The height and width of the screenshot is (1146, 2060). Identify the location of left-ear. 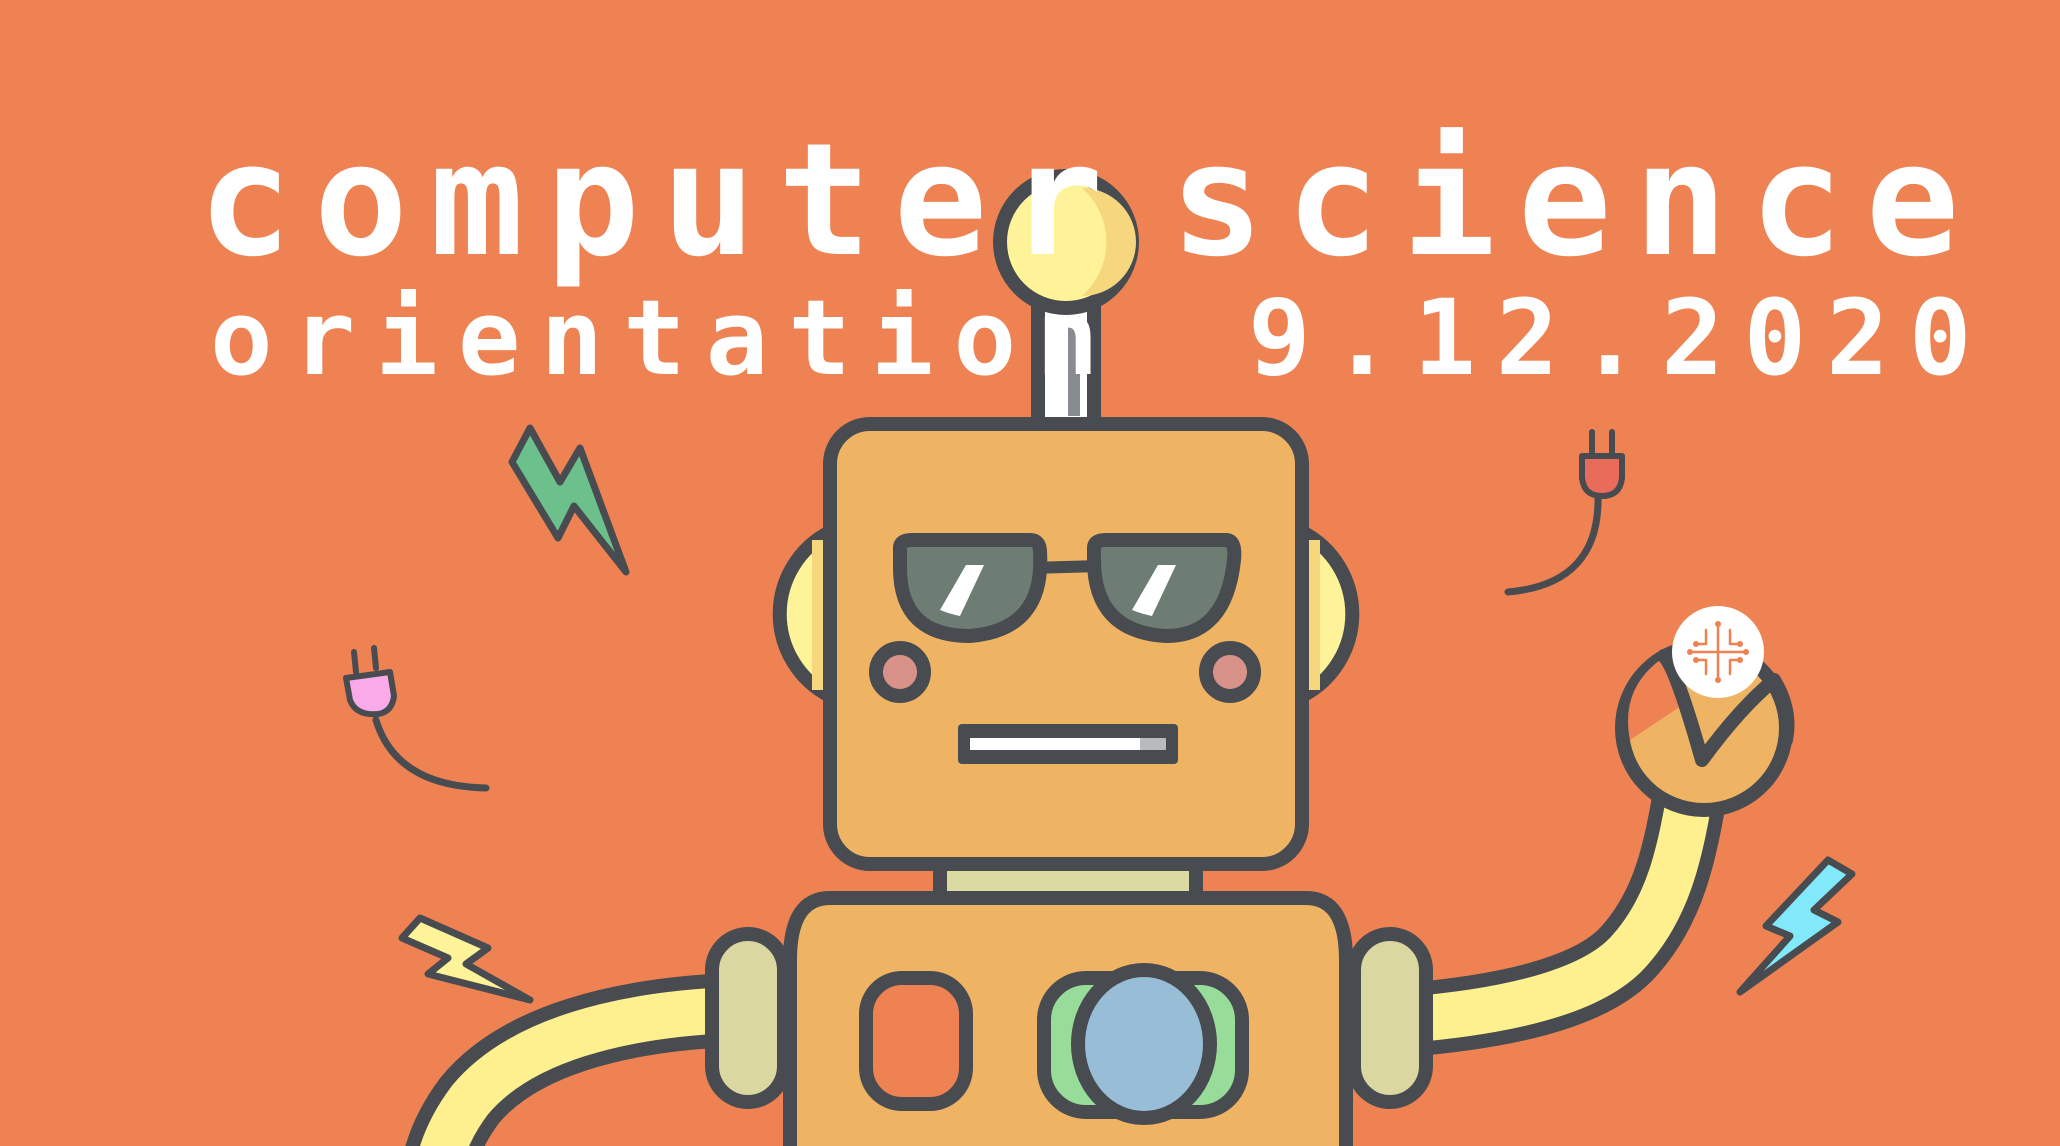
(804, 614).